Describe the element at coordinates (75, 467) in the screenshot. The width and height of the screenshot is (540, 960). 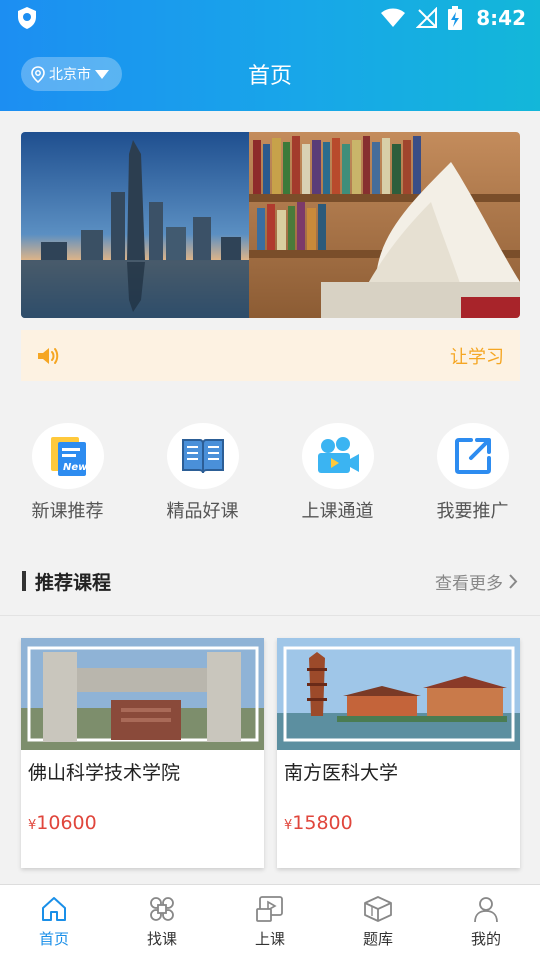
I see `svg-text: New` at that location.